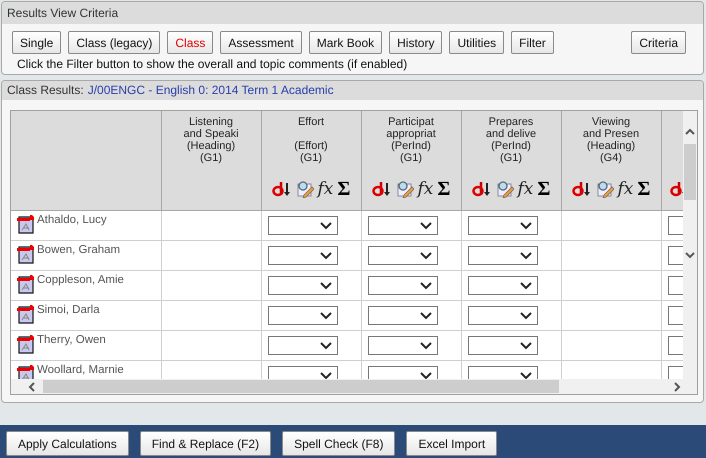 This screenshot has height=458, width=706. Describe the element at coordinates (114, 42) in the screenshot. I see `view-tab: Class (legacy)` at that location.